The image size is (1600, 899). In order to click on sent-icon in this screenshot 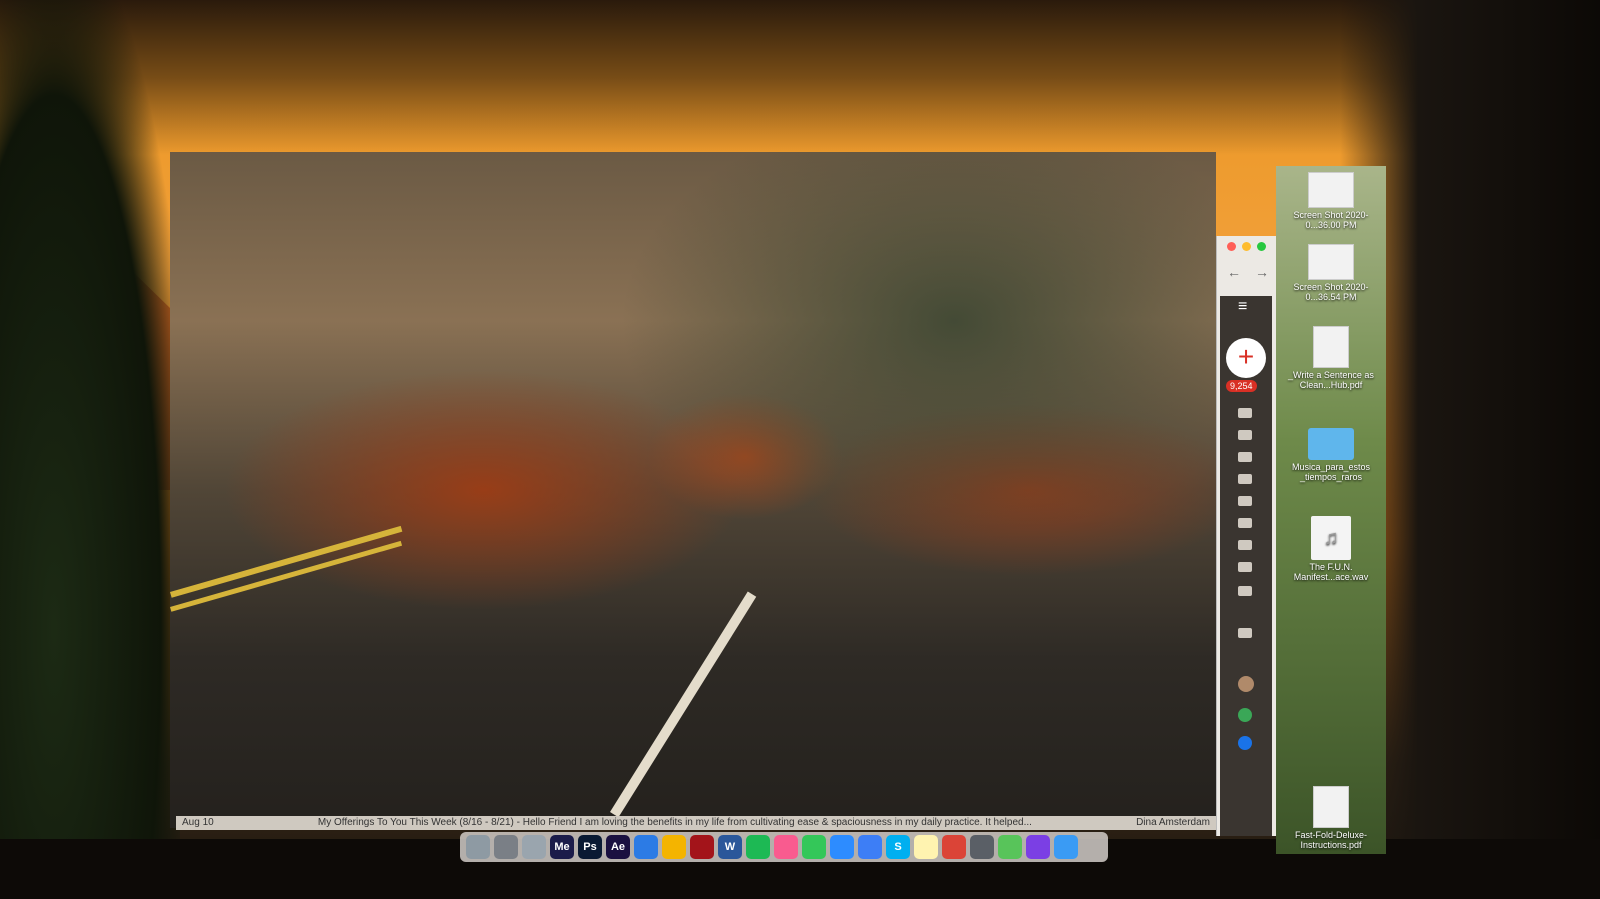, I will do `click(1245, 457)`.